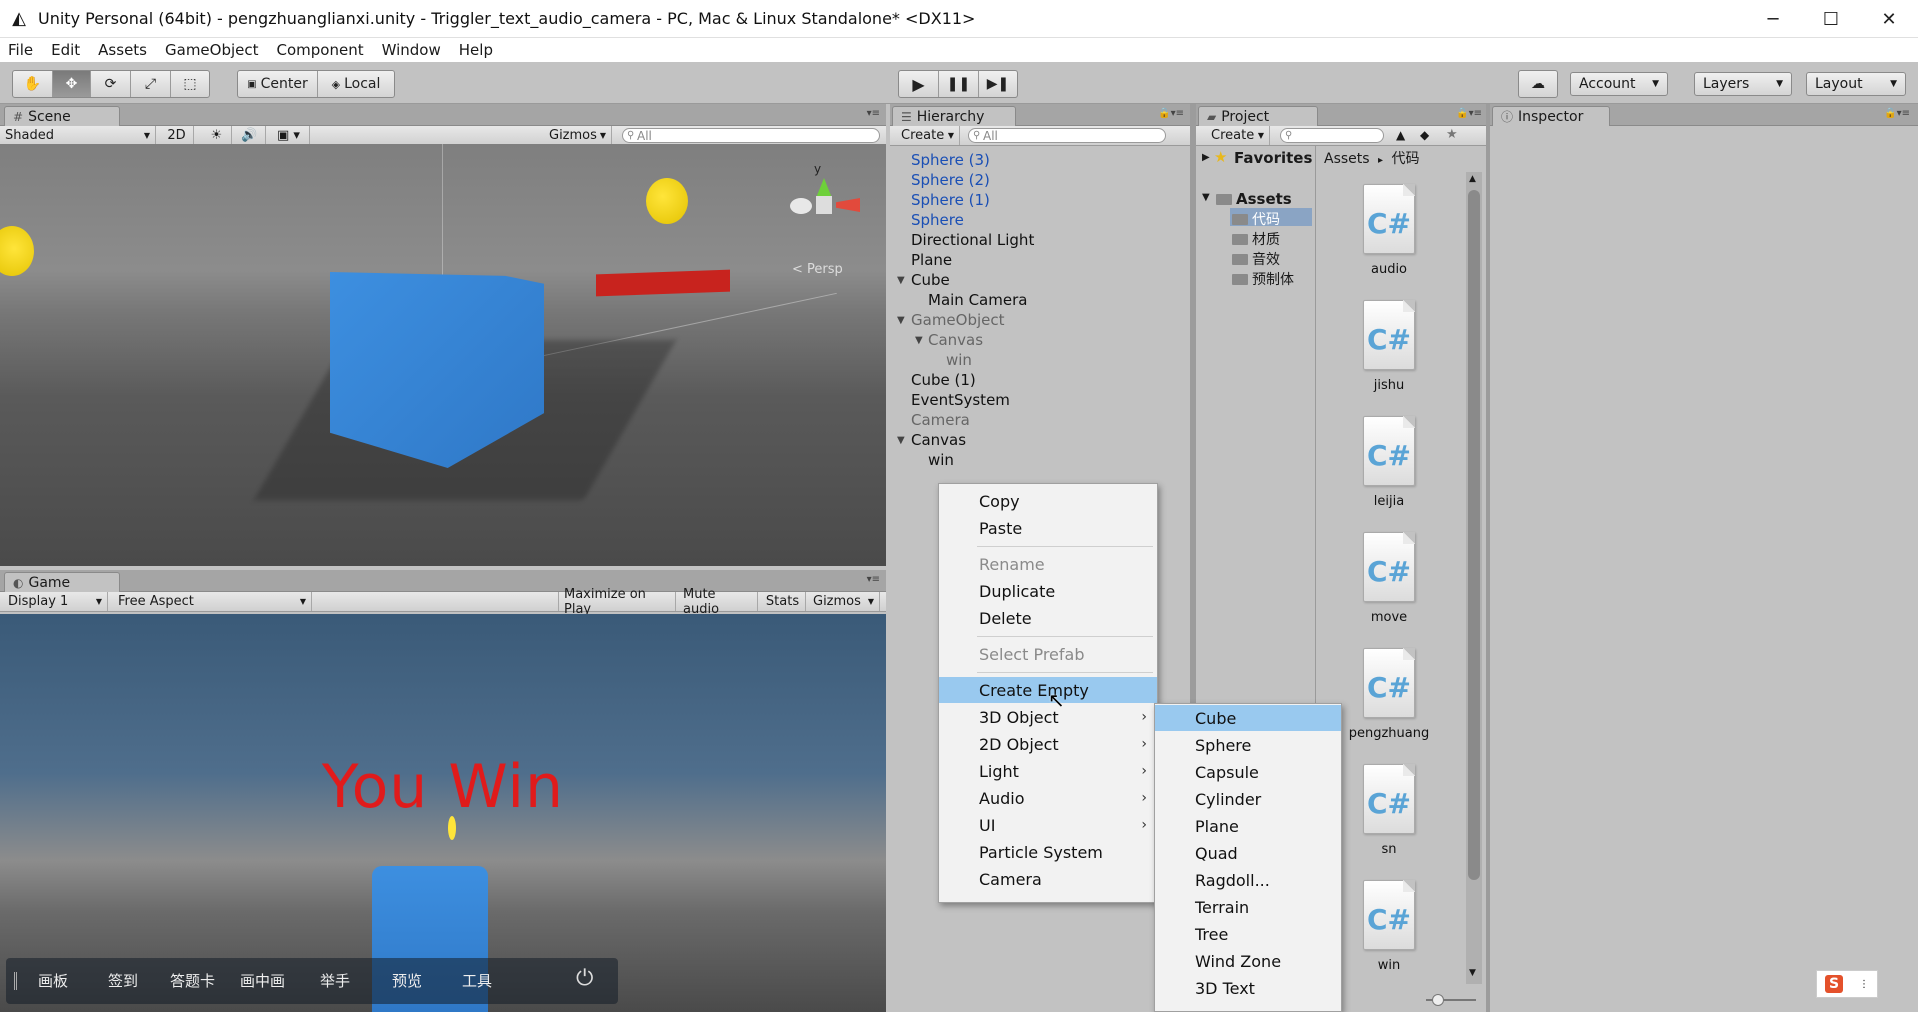 This screenshot has width=1918, height=1012. What do you see at coordinates (407, 980) in the screenshot?
I see `overlay-item-preview: 预览` at bounding box center [407, 980].